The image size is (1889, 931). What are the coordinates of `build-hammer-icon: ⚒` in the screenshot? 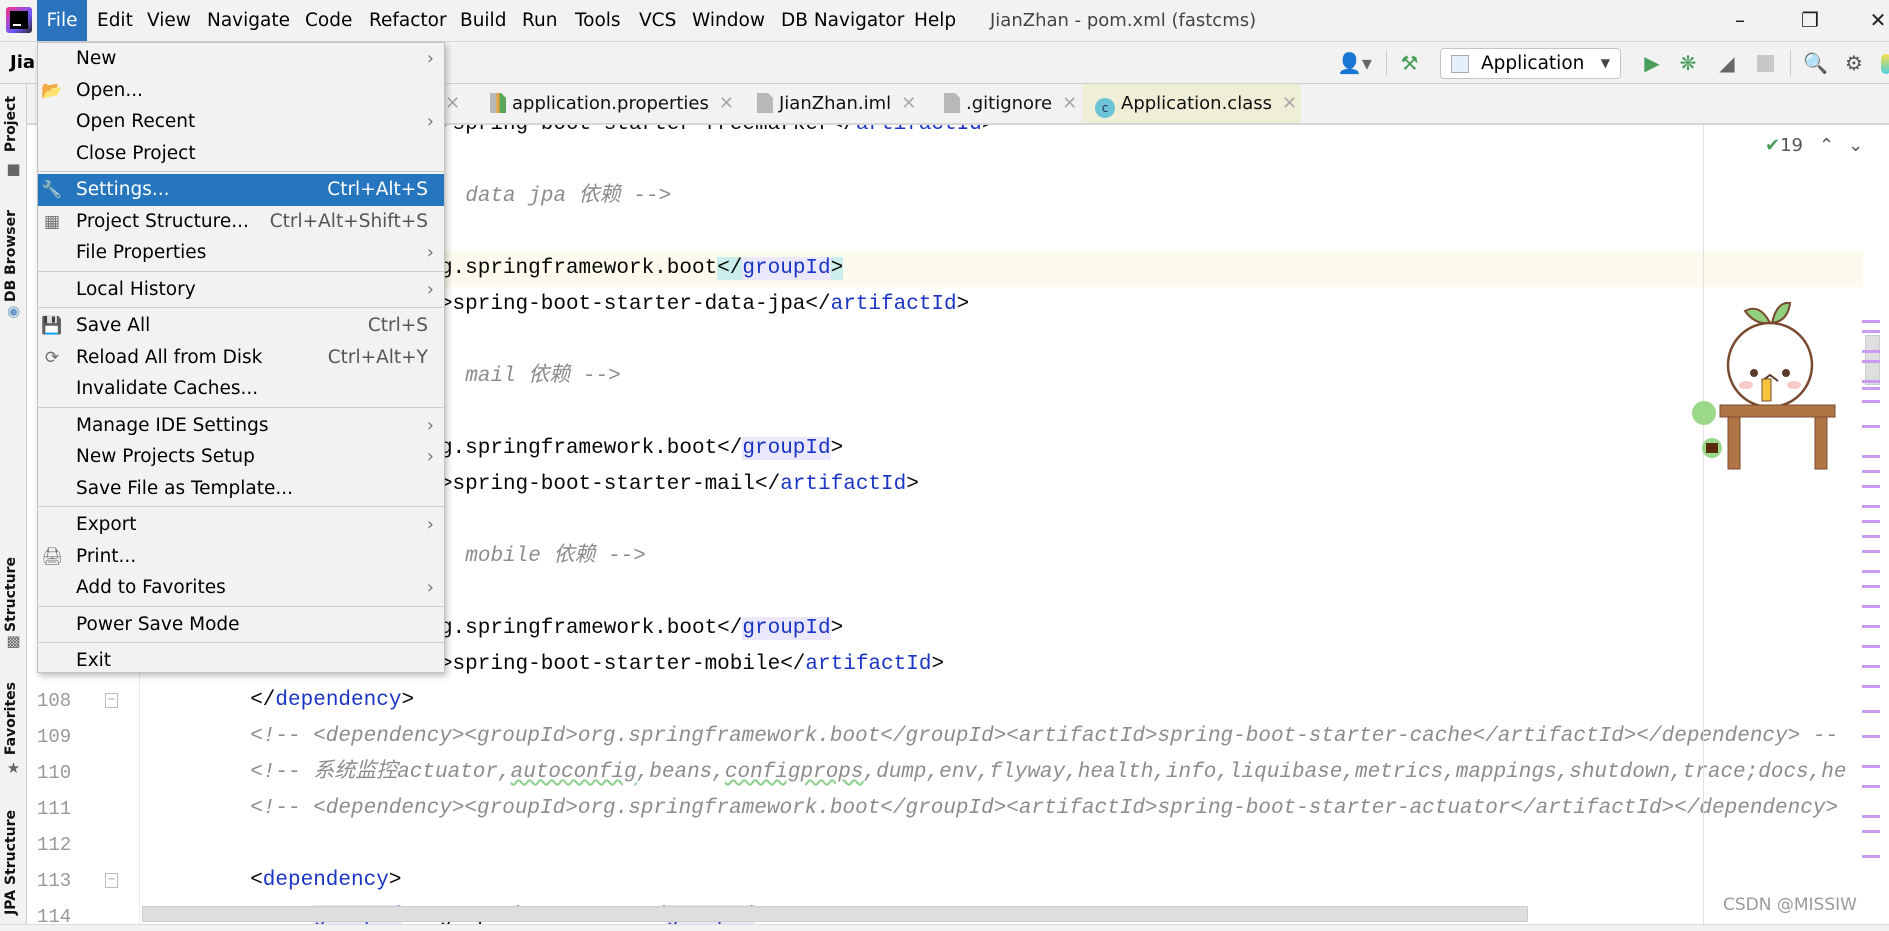 It's located at (1409, 63).